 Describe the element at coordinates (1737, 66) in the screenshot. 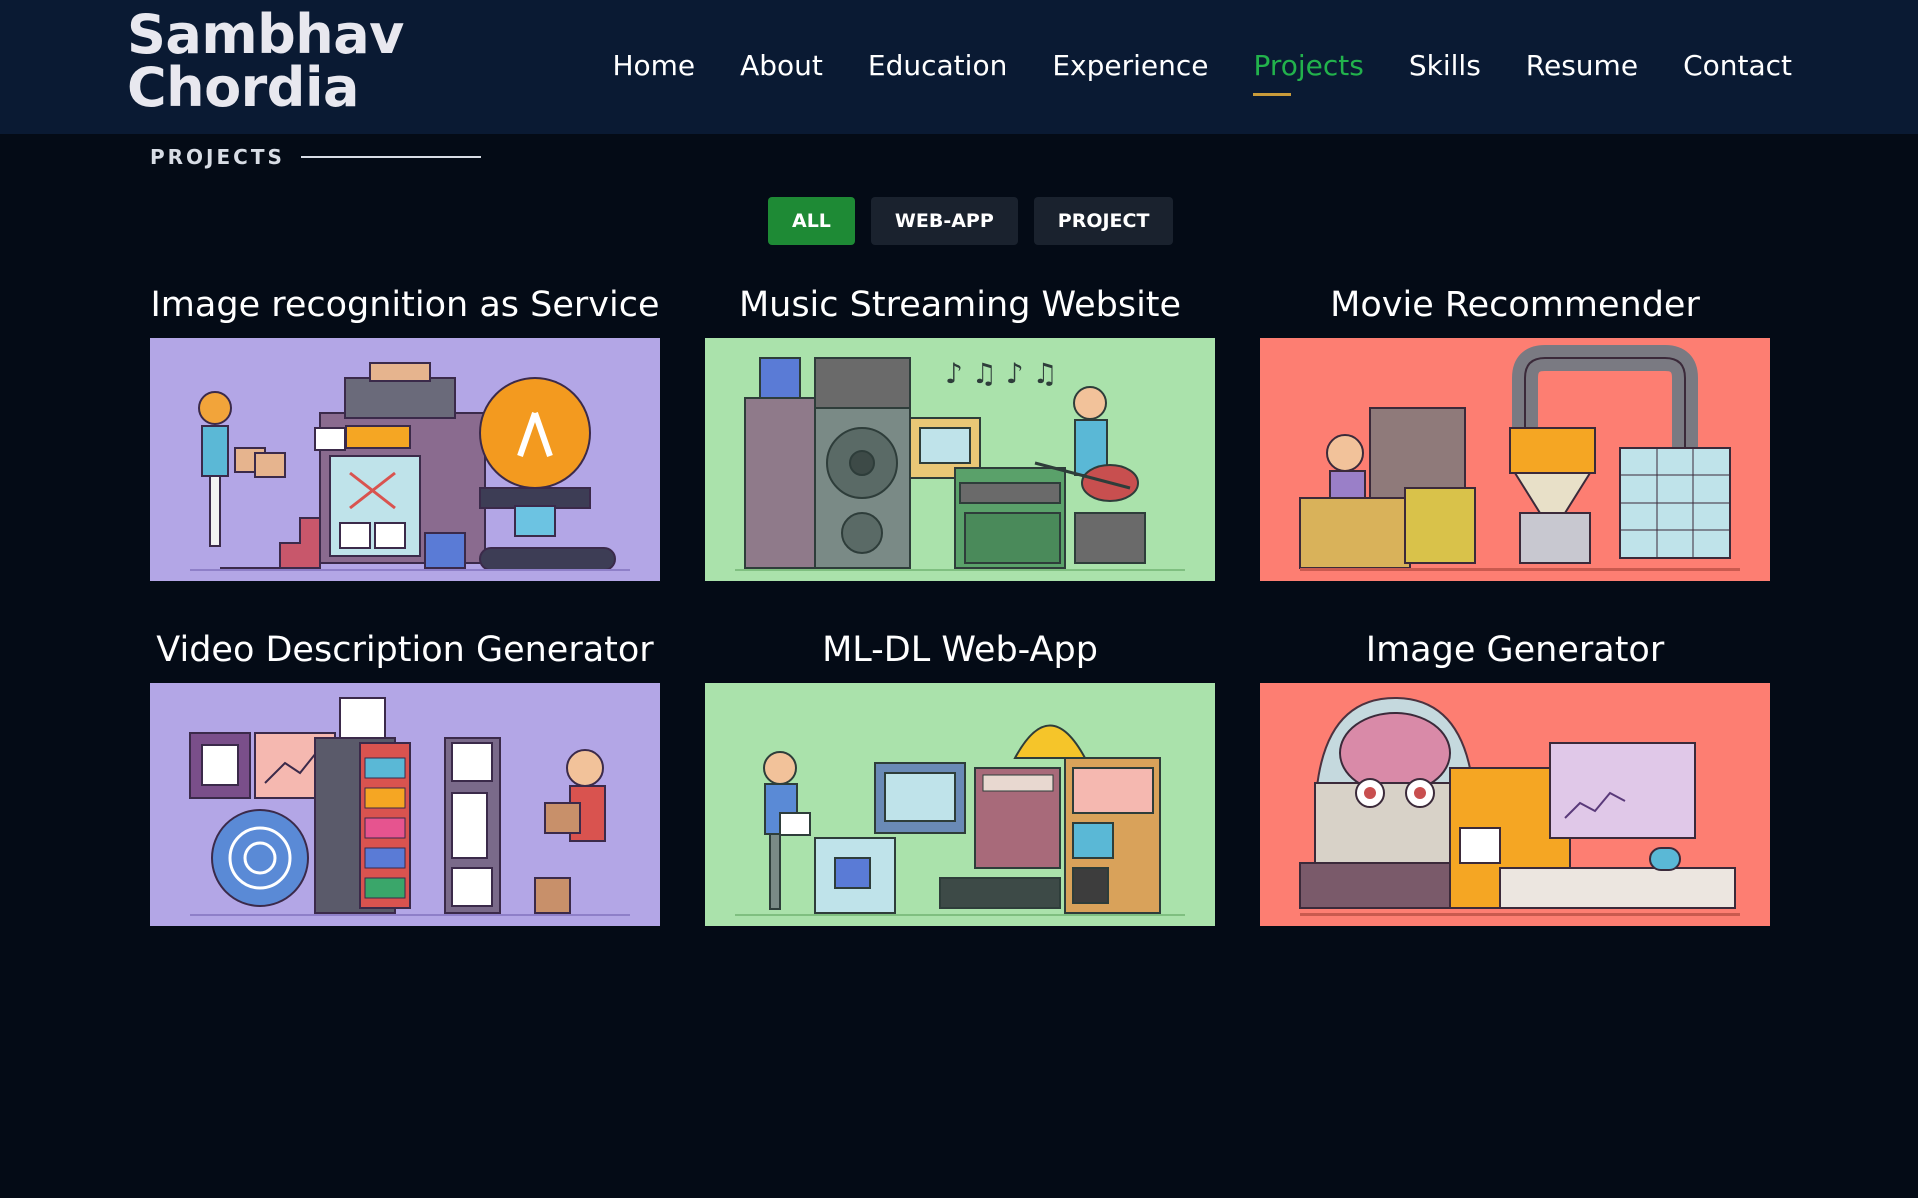

I see `nav-contact: Contact` at that location.